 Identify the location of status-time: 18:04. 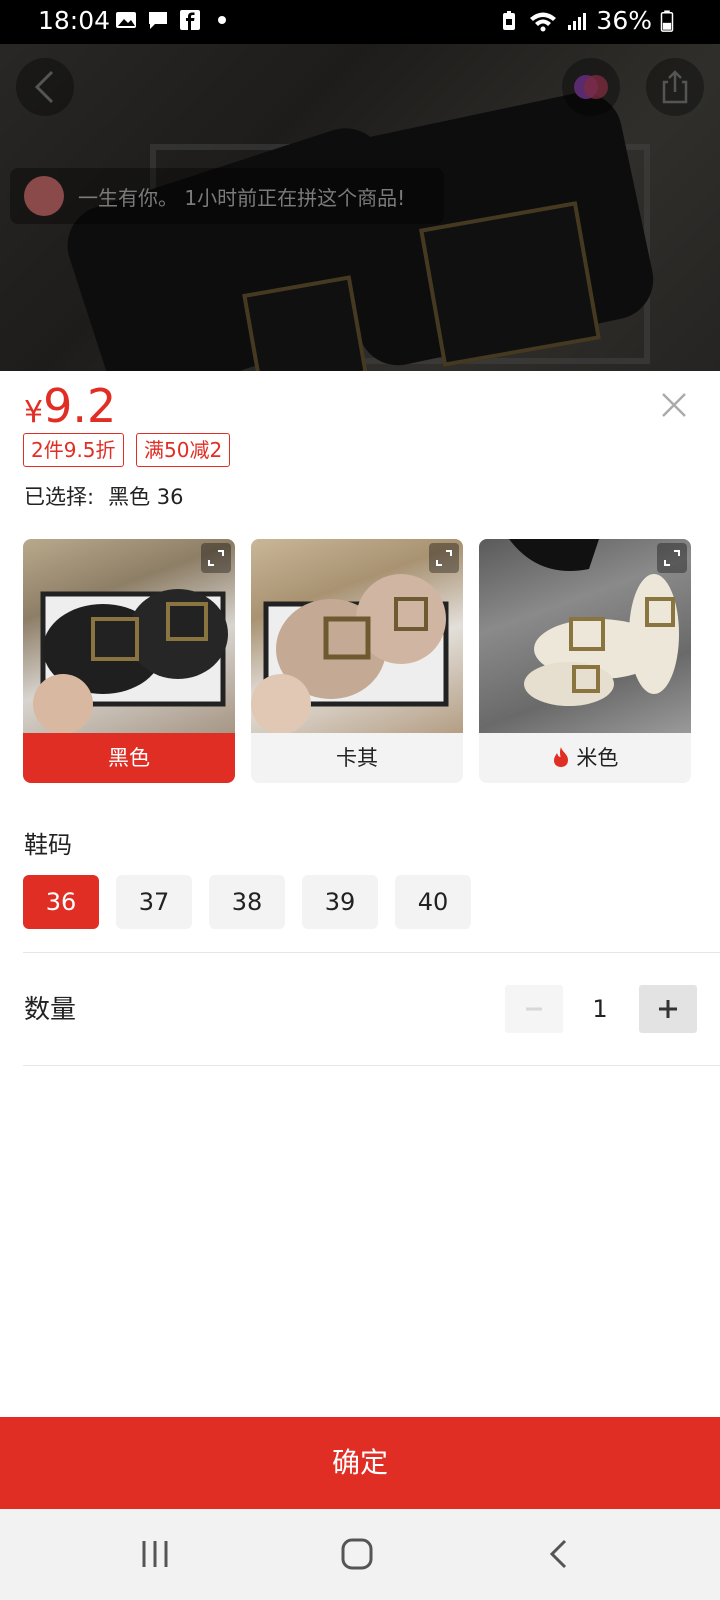
(74, 20).